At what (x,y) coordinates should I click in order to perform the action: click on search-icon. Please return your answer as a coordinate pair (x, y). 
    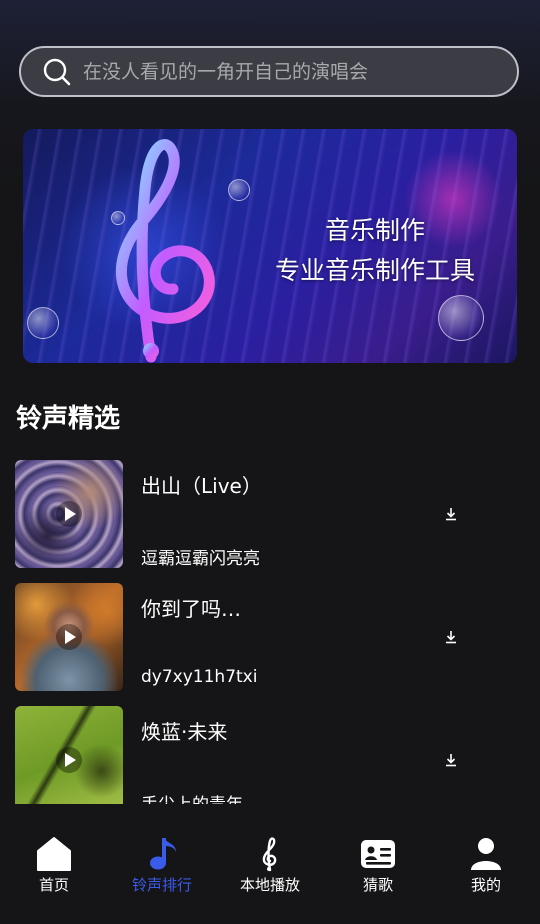
    Looking at the image, I should click on (57, 72).